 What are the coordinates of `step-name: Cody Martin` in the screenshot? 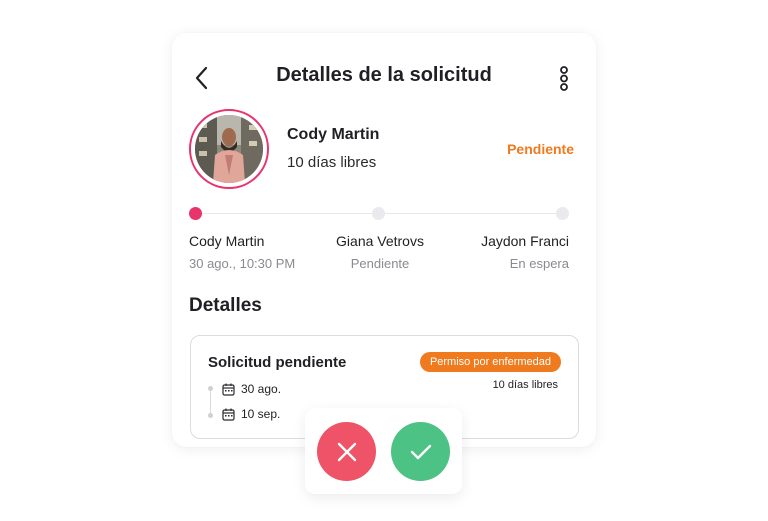 It's located at (227, 241).